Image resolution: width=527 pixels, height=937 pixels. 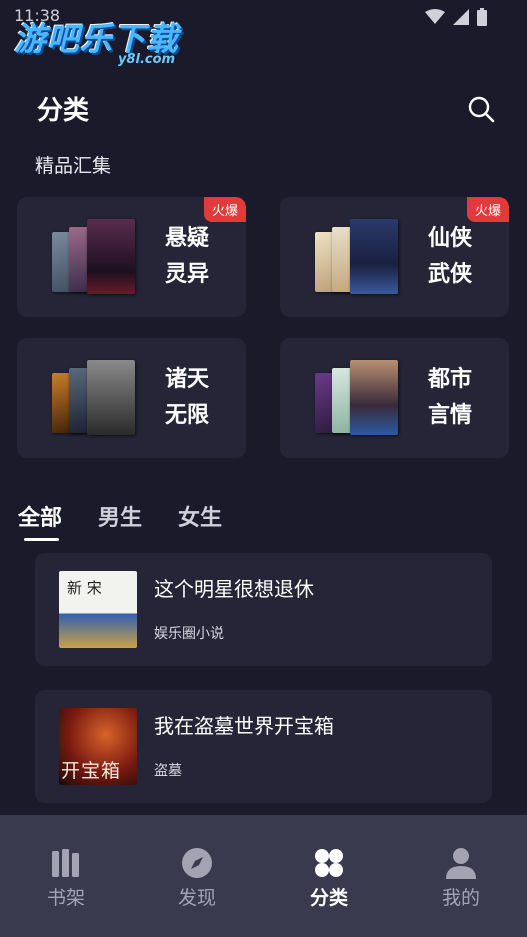 What do you see at coordinates (460, 898) in the screenshot?
I see `nav-label: 我的` at bounding box center [460, 898].